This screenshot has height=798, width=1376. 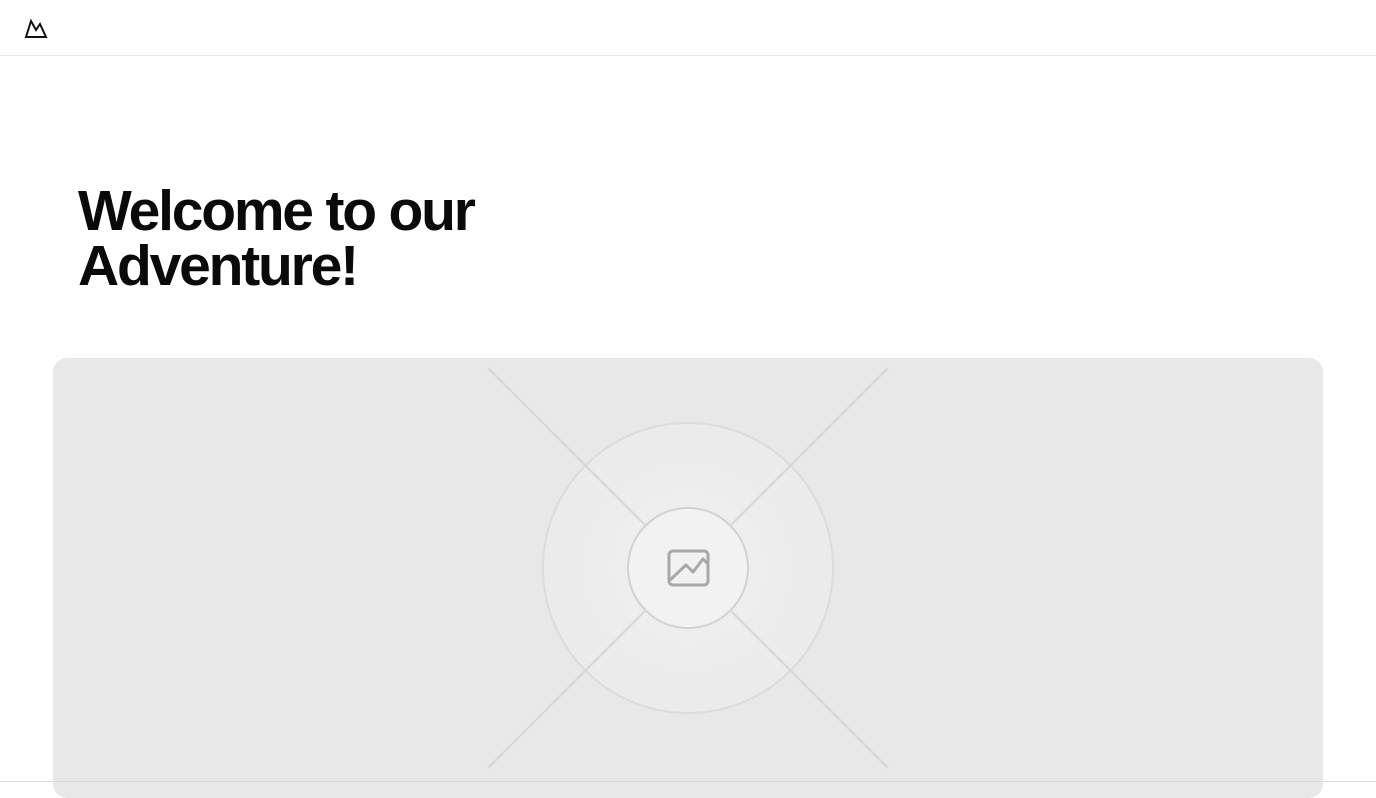 I want to click on page-title-line-1: Welcome to our, so click(x=277, y=211).